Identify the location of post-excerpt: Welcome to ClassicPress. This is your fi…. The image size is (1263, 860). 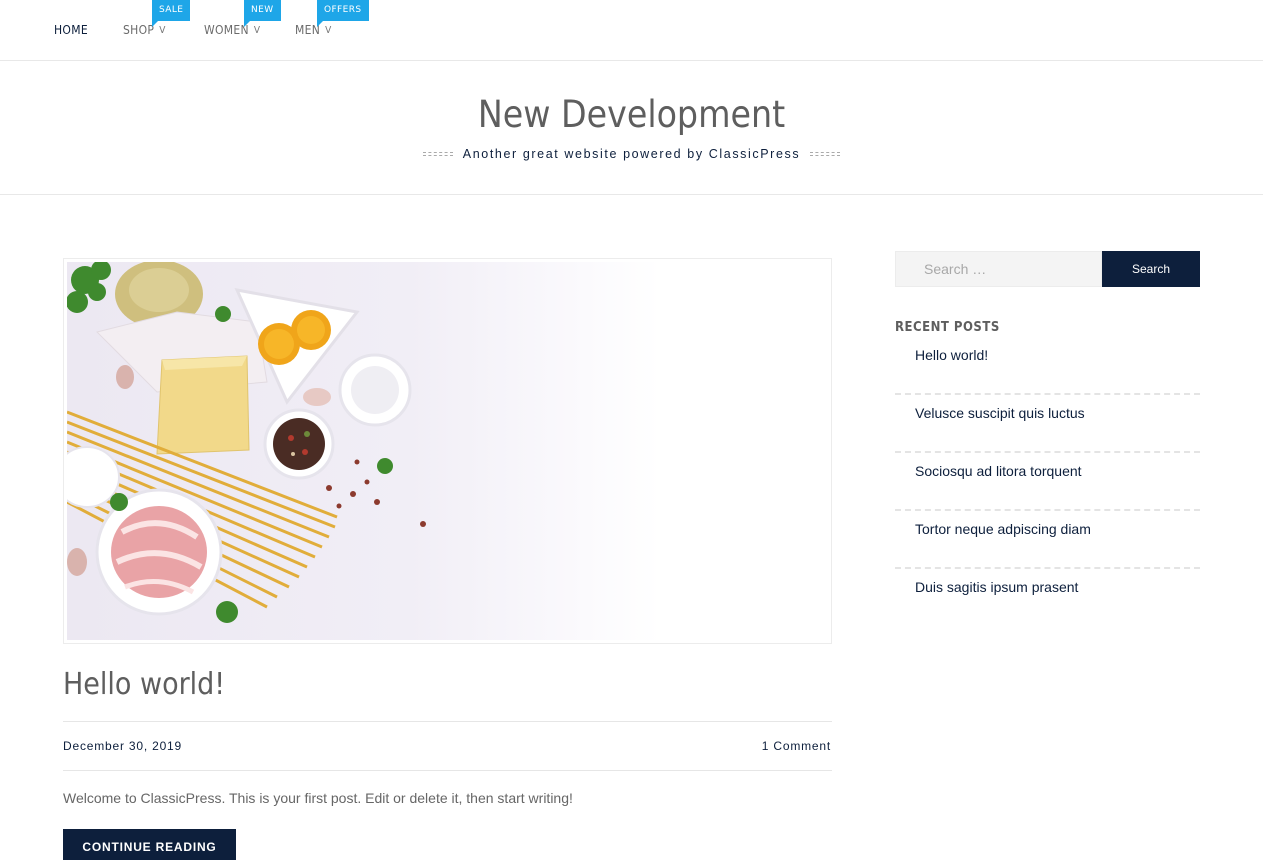
(318, 798).